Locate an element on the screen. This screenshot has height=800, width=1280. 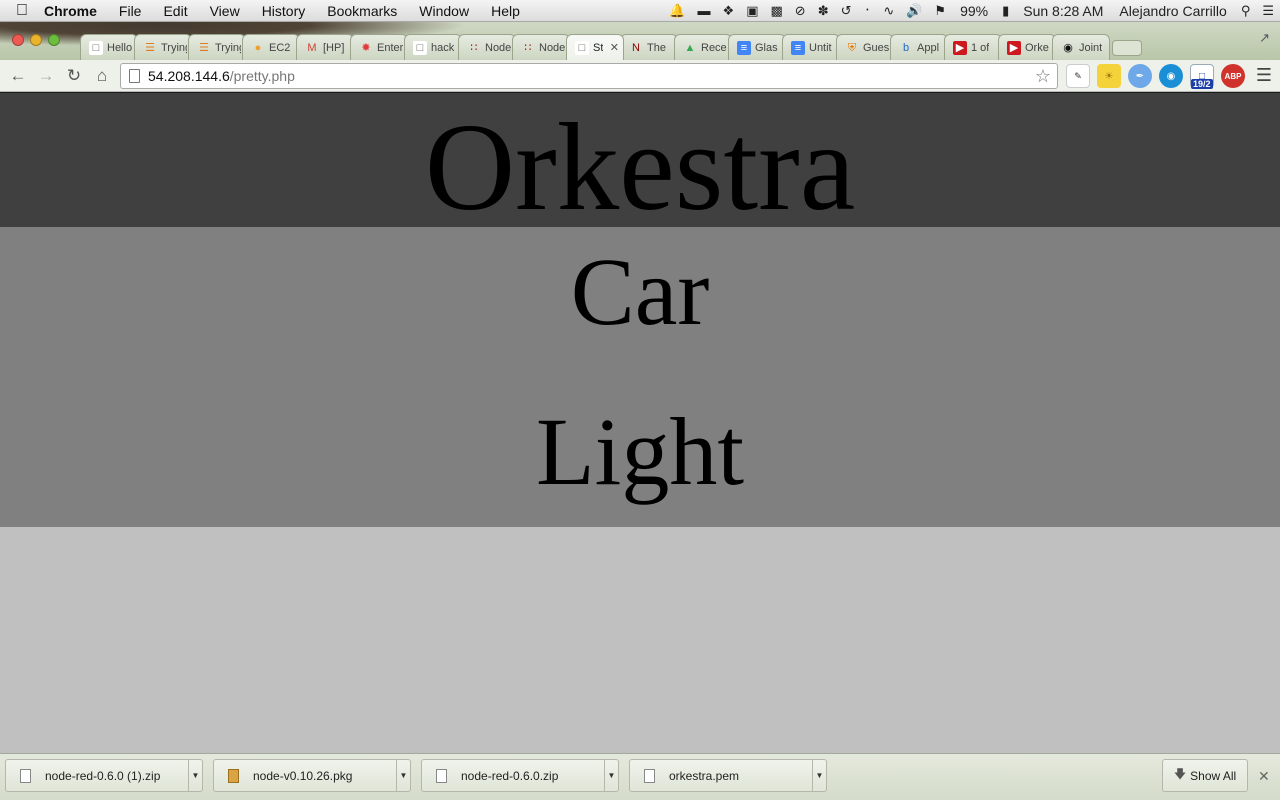
youtube-icon: ▶ is located at coordinates (1014, 47).